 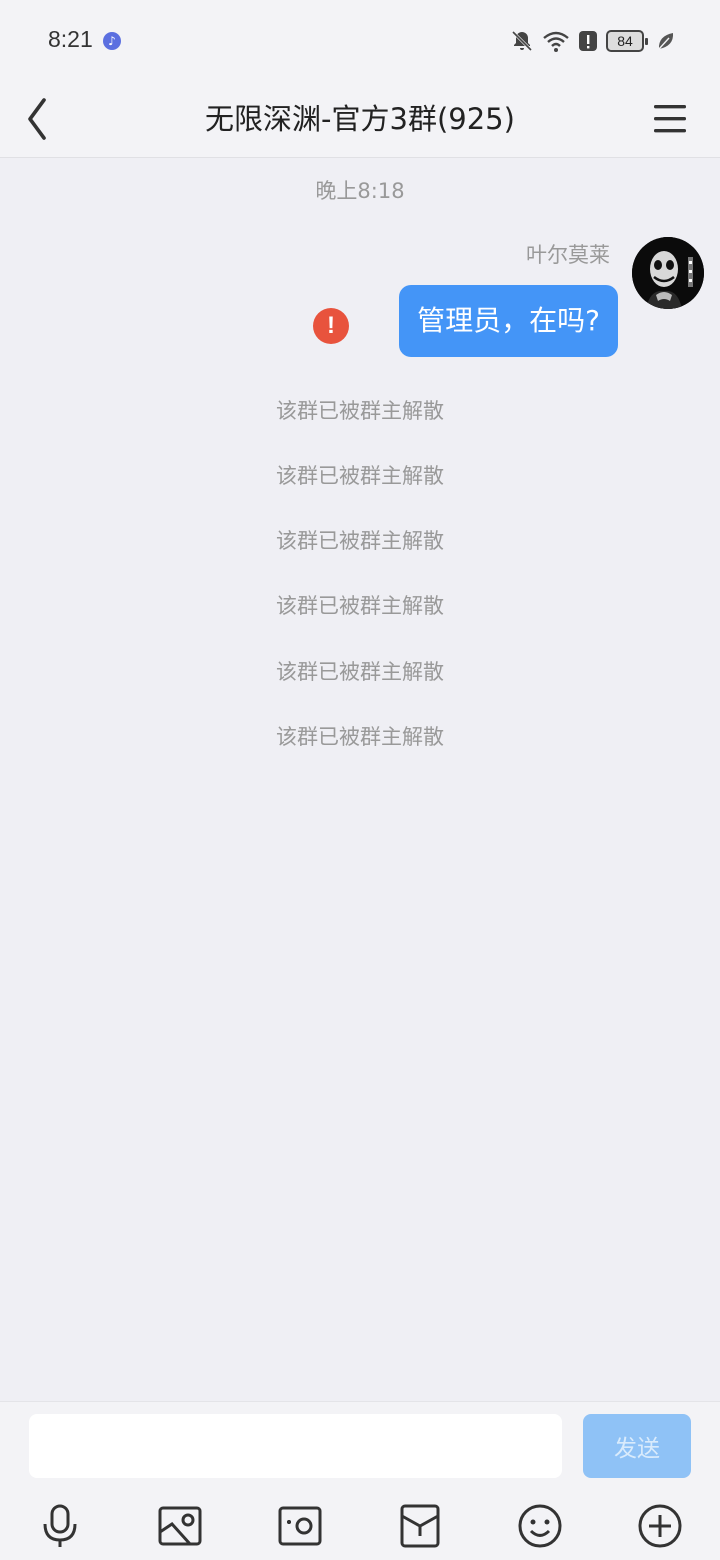 I want to click on message-timestamp: 晚上8:18, so click(x=360, y=191).